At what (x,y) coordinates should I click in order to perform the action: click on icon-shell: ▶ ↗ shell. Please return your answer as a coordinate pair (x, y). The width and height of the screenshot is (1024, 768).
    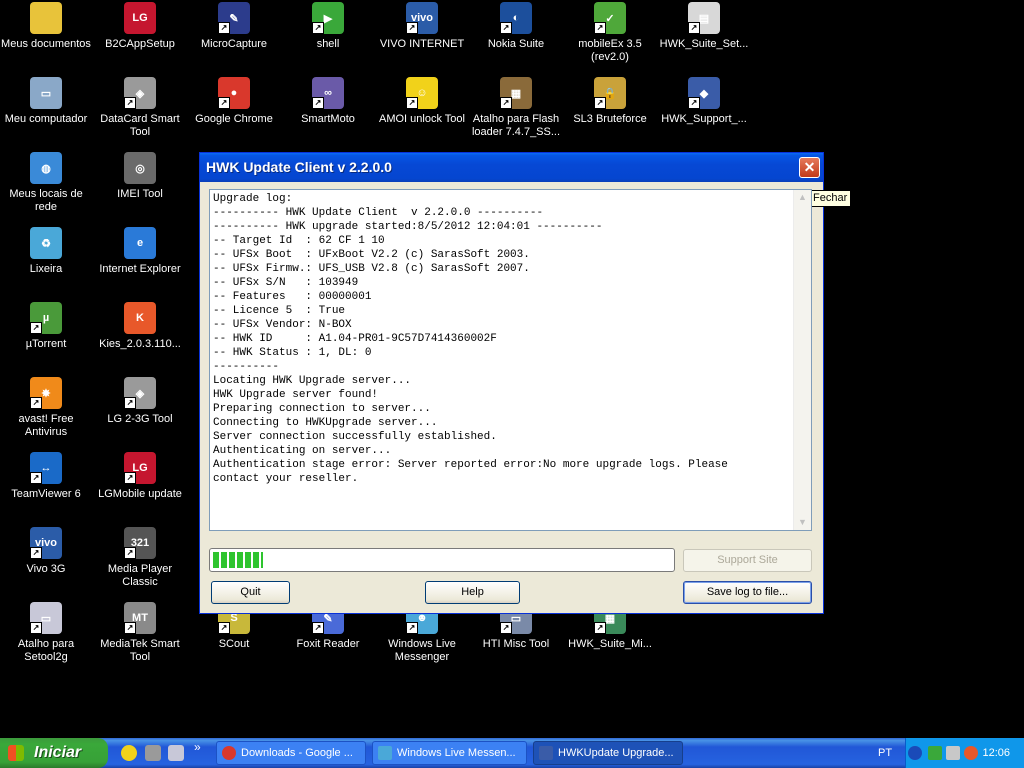
    Looking at the image, I should click on (328, 26).